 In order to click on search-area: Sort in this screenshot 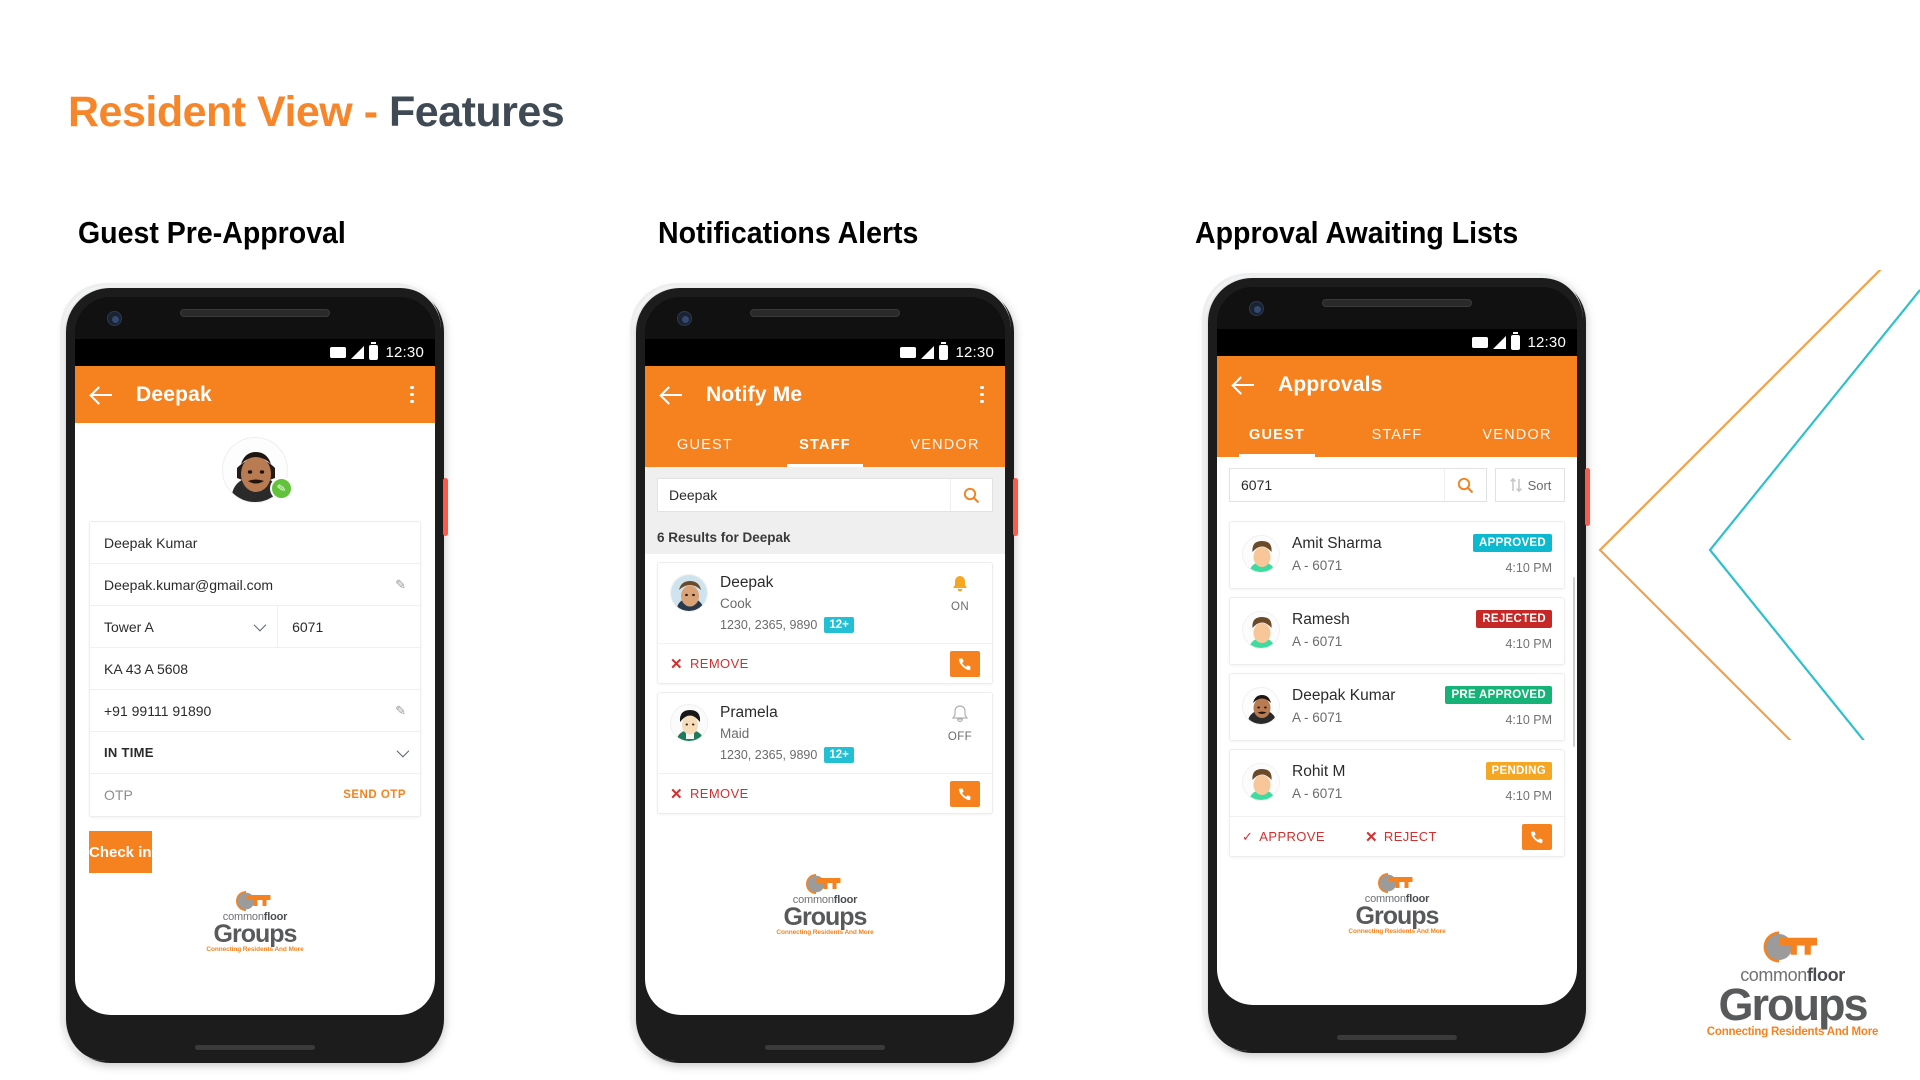, I will do `click(1397, 485)`.